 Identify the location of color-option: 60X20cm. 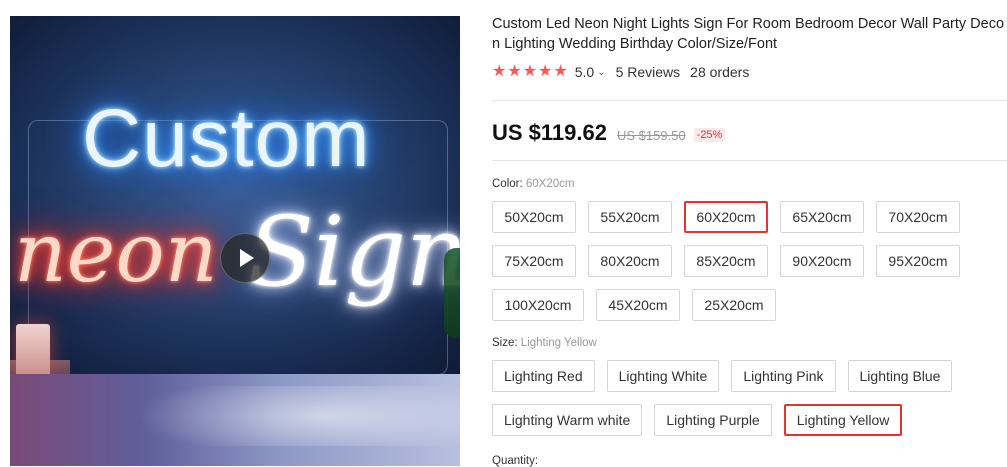
(726, 217).